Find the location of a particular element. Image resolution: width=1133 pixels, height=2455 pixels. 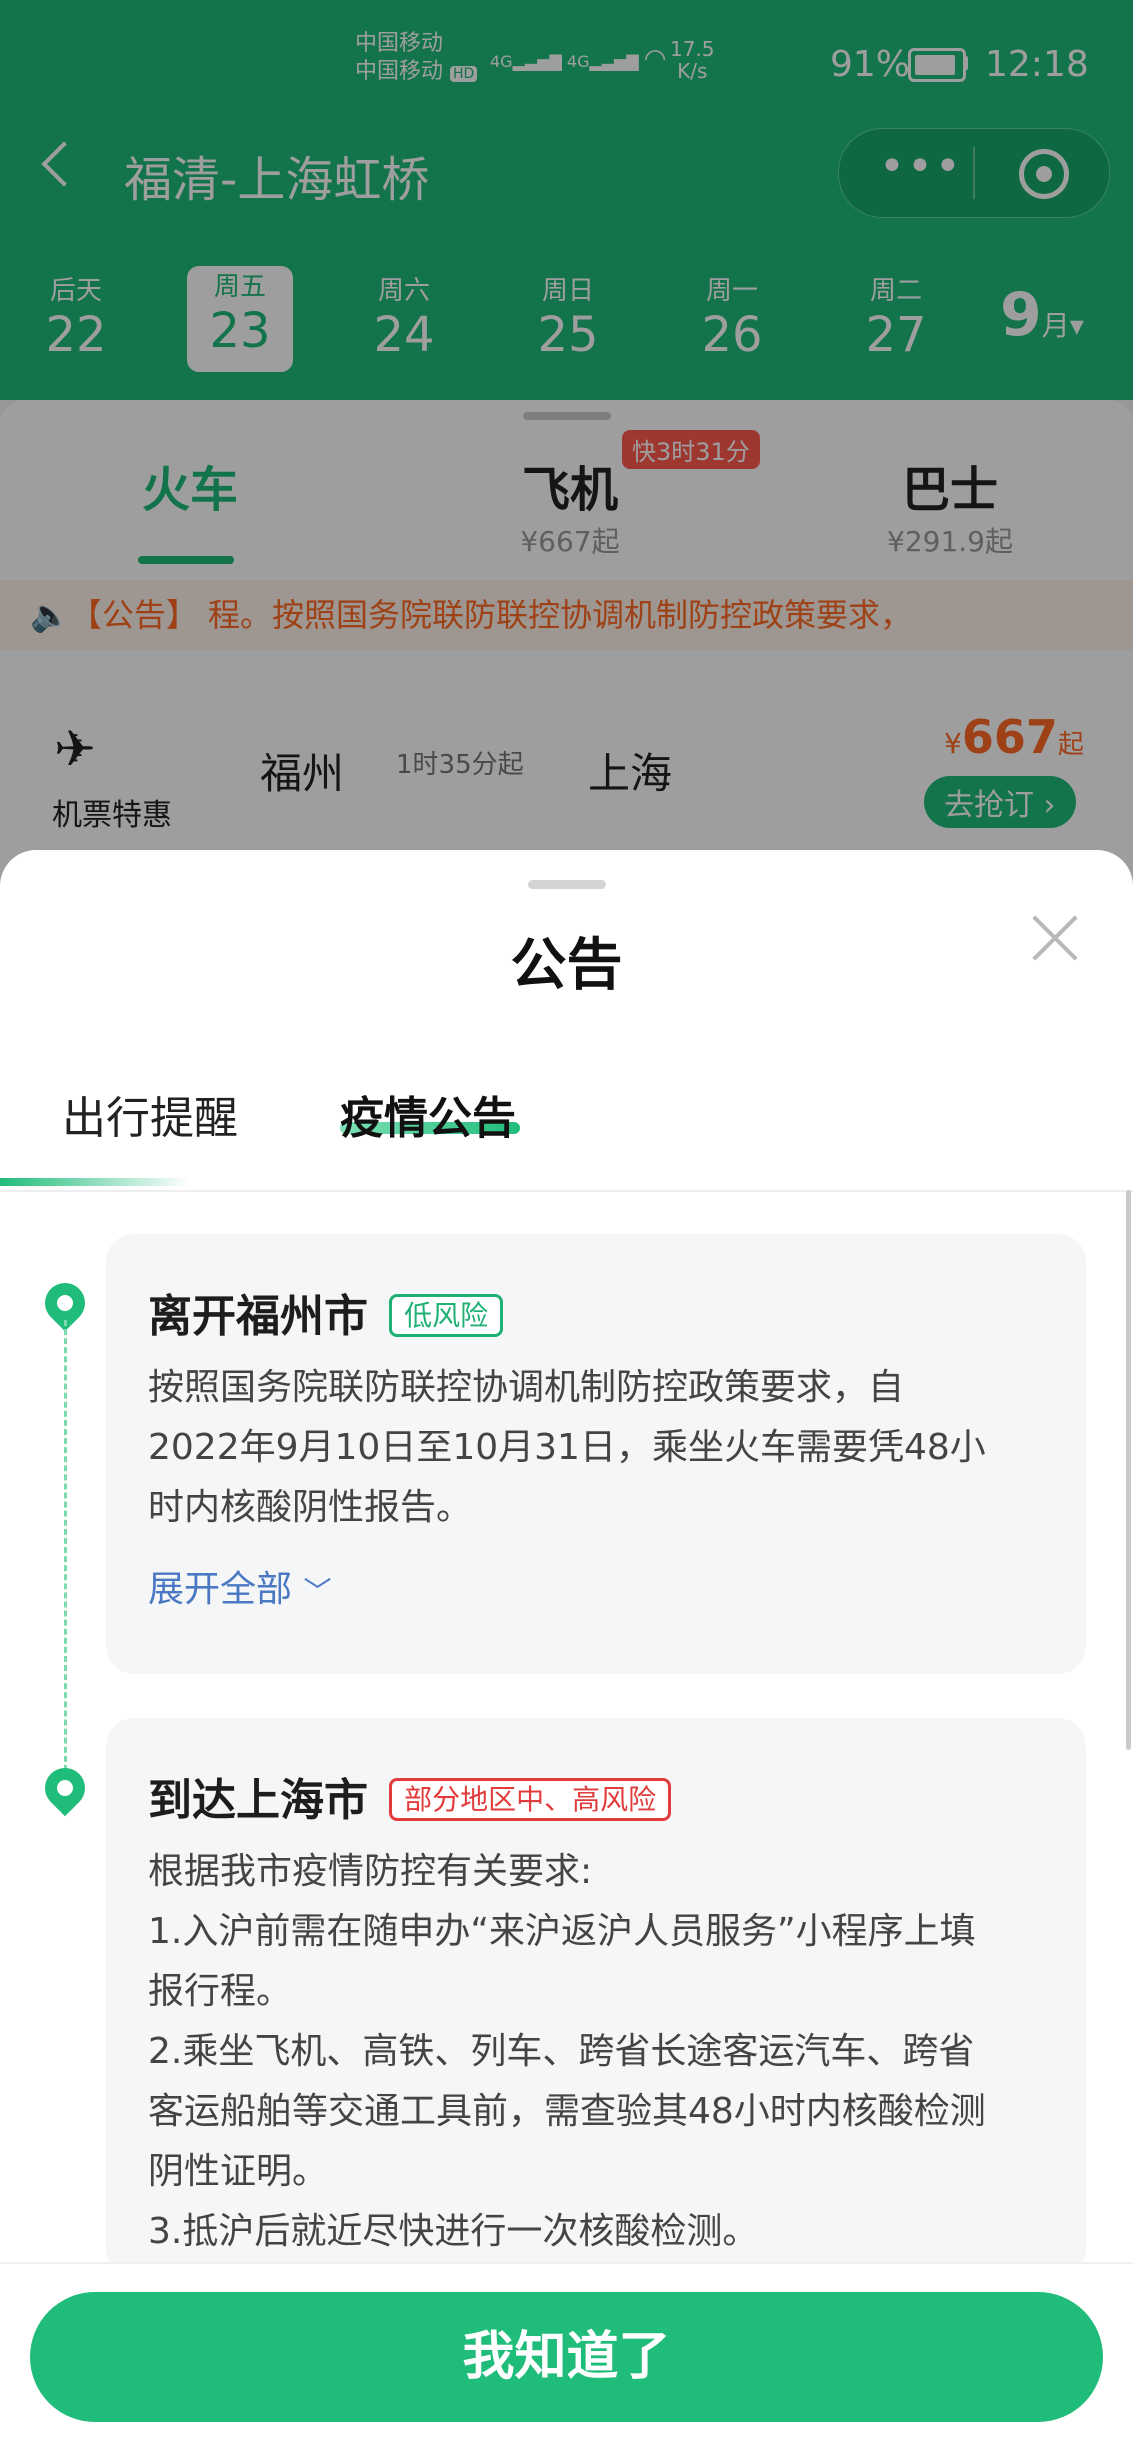

card-line: 按照国务院联防联控协调机制防控政策要求，自 is located at coordinates (526, 1387).